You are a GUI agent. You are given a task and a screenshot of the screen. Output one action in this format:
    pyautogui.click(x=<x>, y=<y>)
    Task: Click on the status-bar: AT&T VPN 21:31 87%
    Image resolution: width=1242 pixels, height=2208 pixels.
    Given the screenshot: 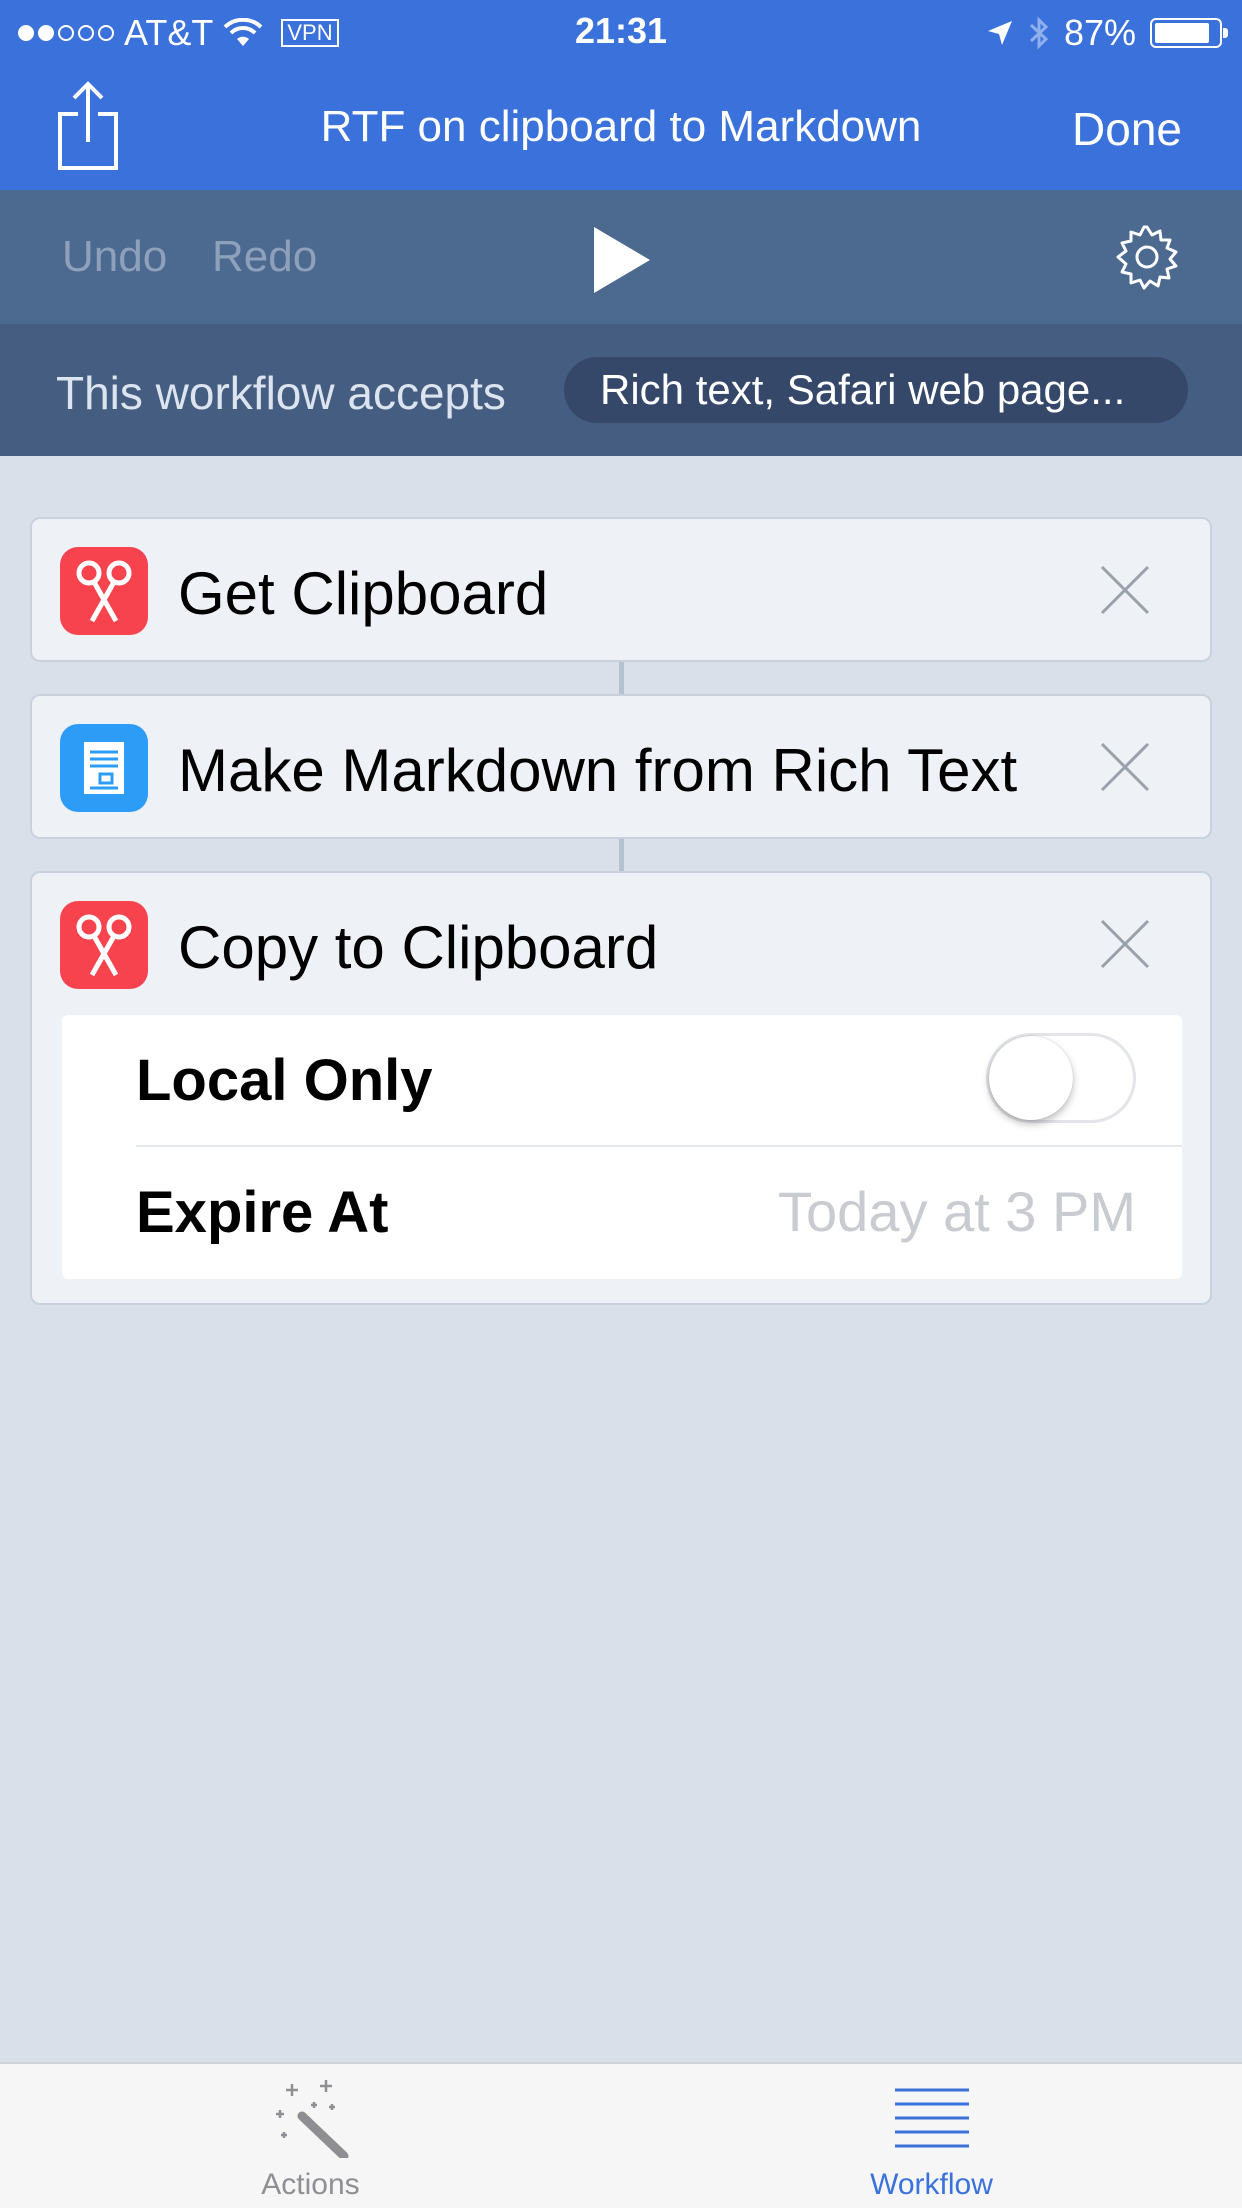 What is the action you would take?
    pyautogui.click(x=621, y=31)
    